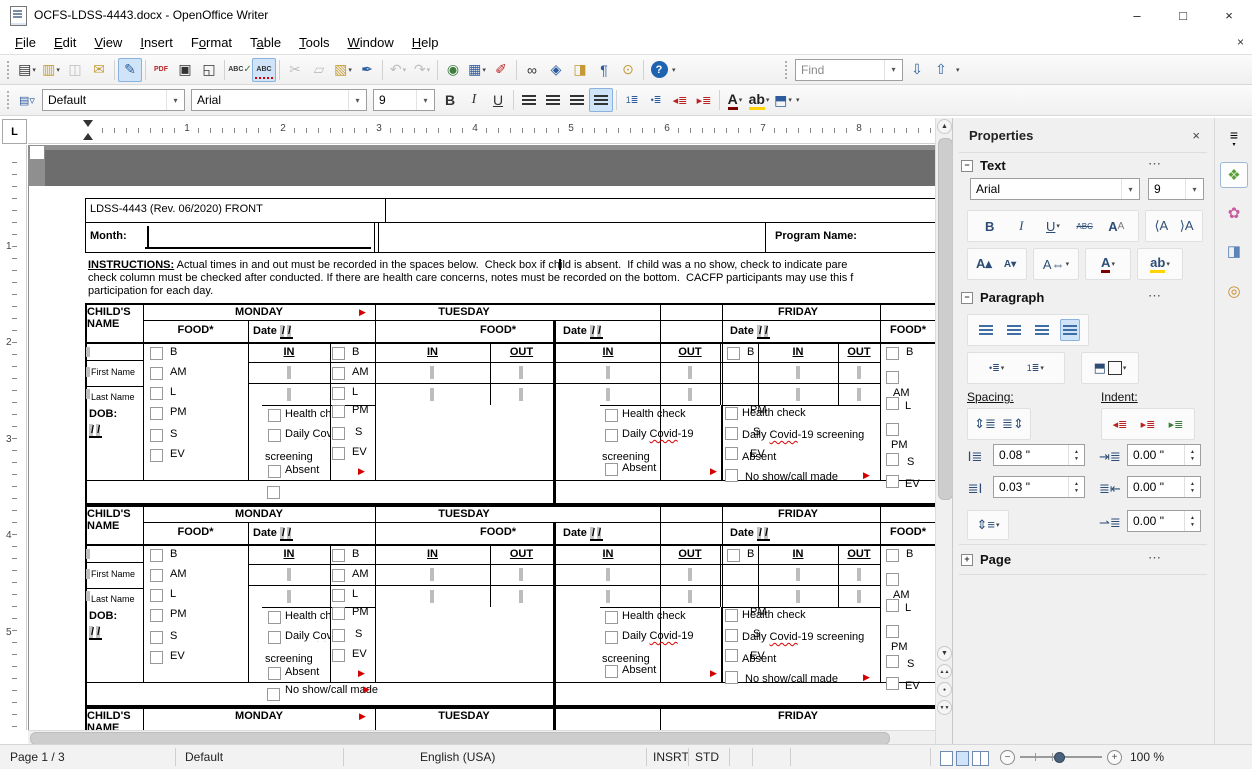  I want to click on previous-page-button: ▲▲, so click(944, 671).